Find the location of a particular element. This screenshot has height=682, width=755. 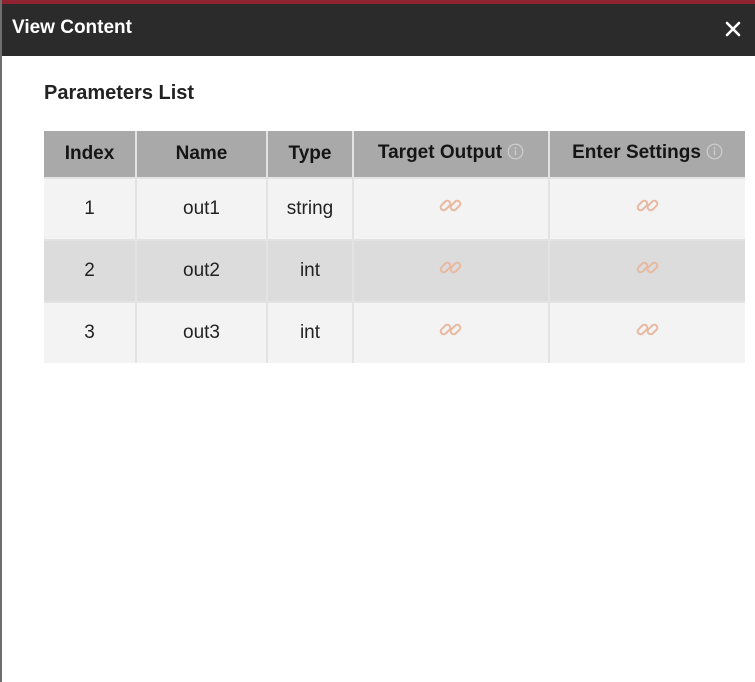

cell-name: out3 is located at coordinates (202, 332).